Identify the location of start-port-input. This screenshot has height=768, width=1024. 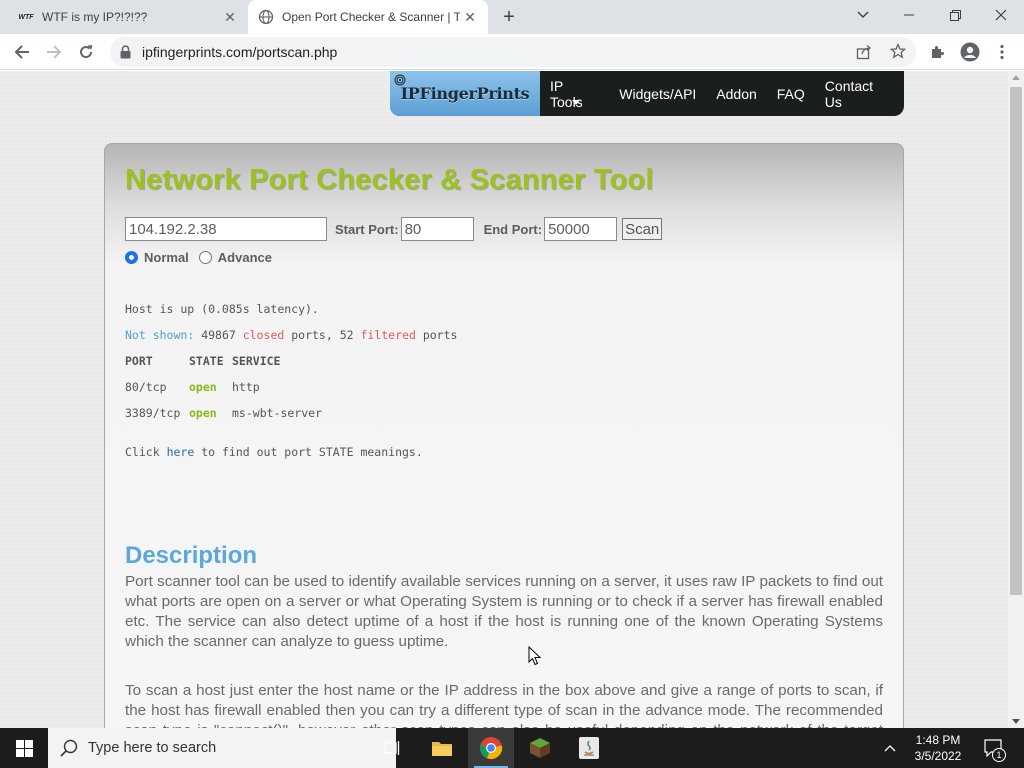
(437, 229).